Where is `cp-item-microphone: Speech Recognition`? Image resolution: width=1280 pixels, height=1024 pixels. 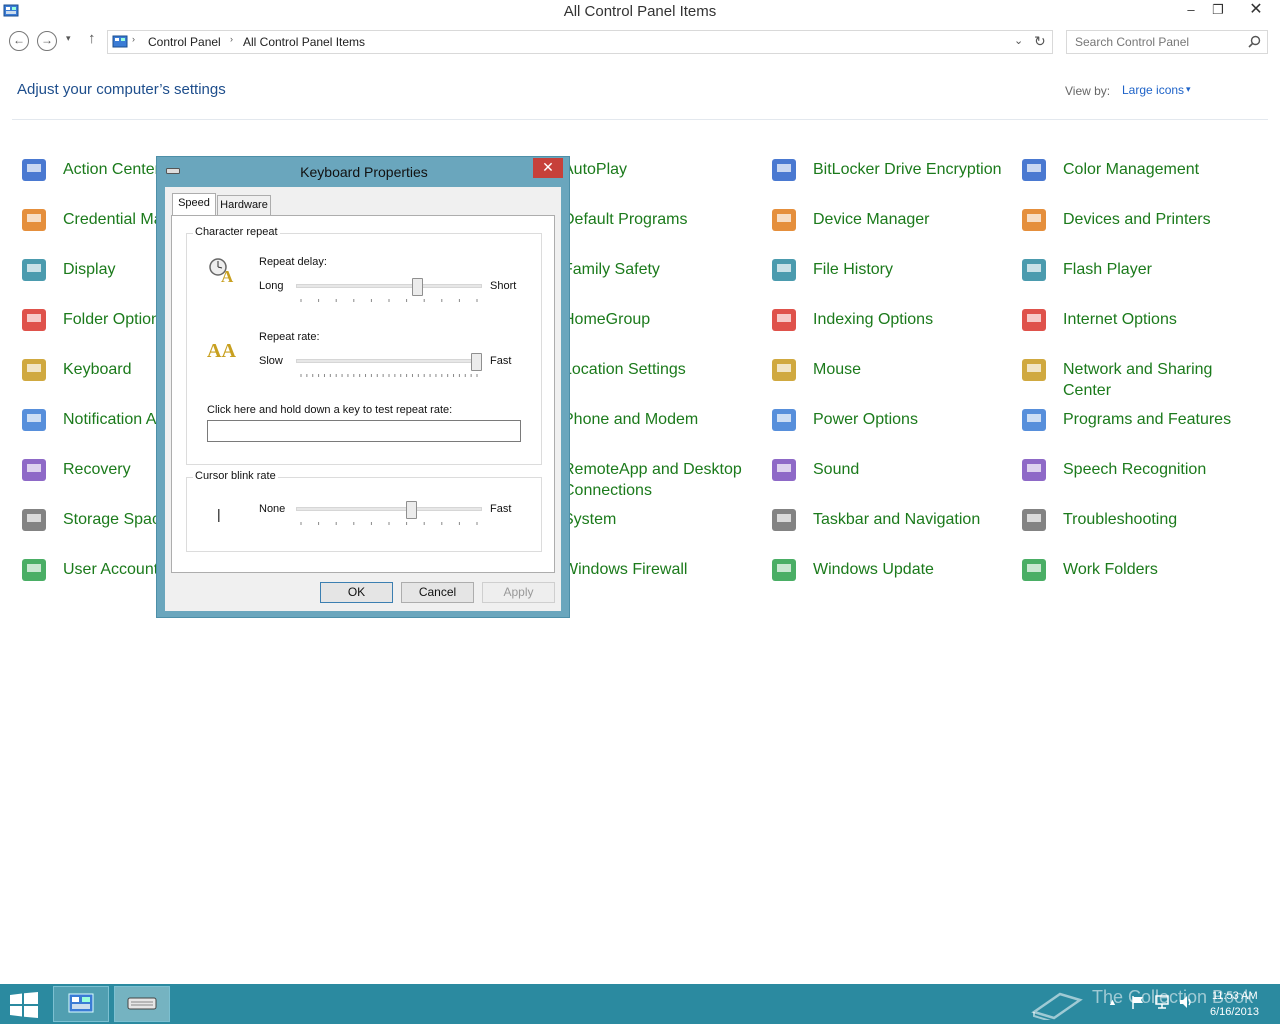
cp-item-microphone: Speech Recognition is located at coordinates (1138, 476).